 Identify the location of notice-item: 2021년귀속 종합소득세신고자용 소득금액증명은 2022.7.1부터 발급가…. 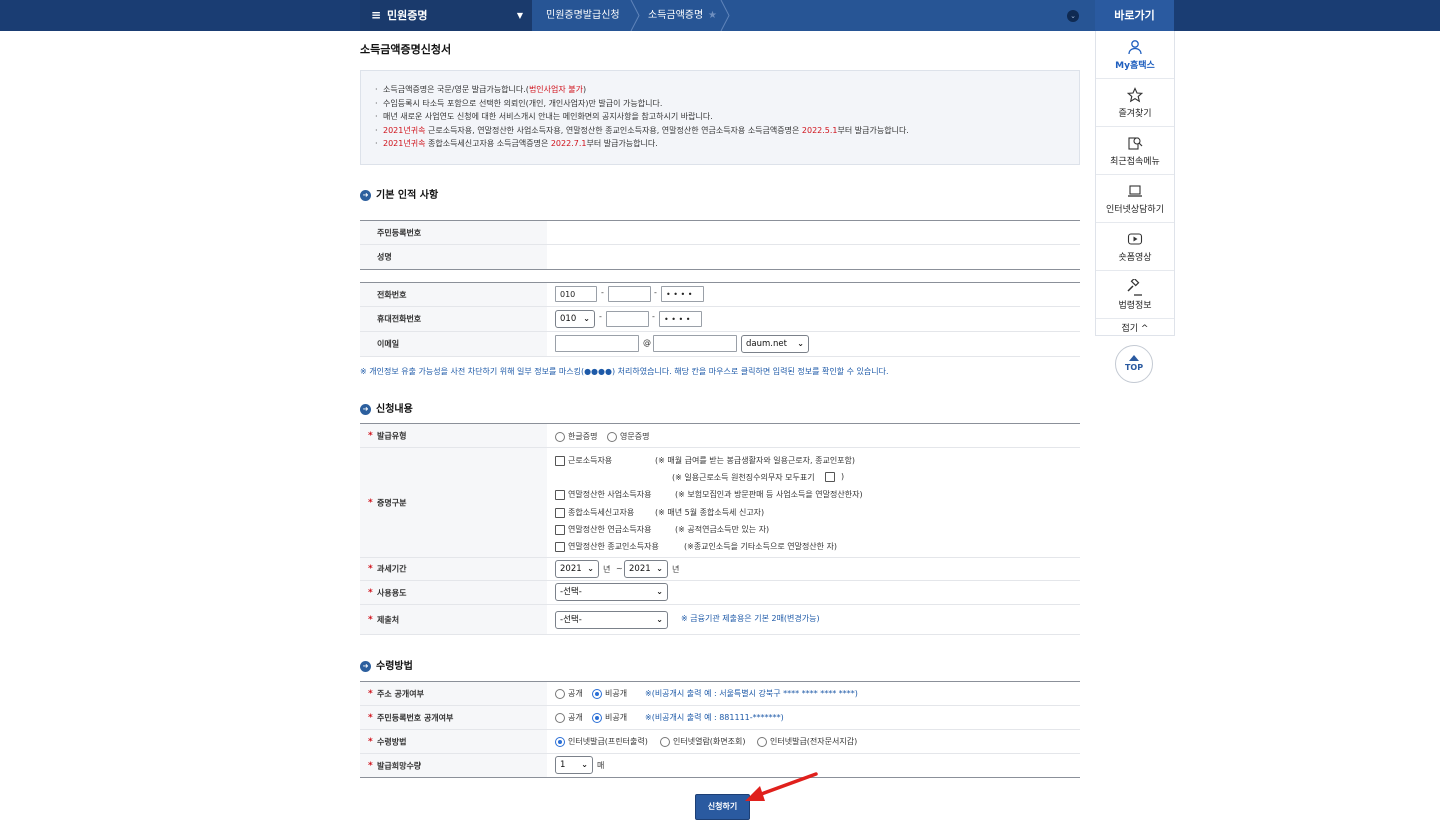
(727, 144).